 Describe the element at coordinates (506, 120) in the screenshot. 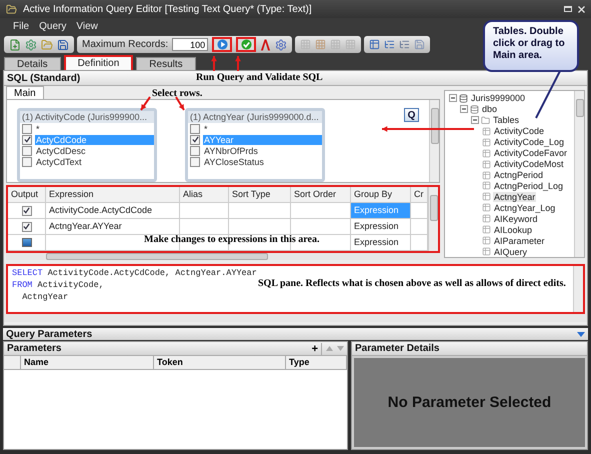

I see `tree-item: Tables` at that location.